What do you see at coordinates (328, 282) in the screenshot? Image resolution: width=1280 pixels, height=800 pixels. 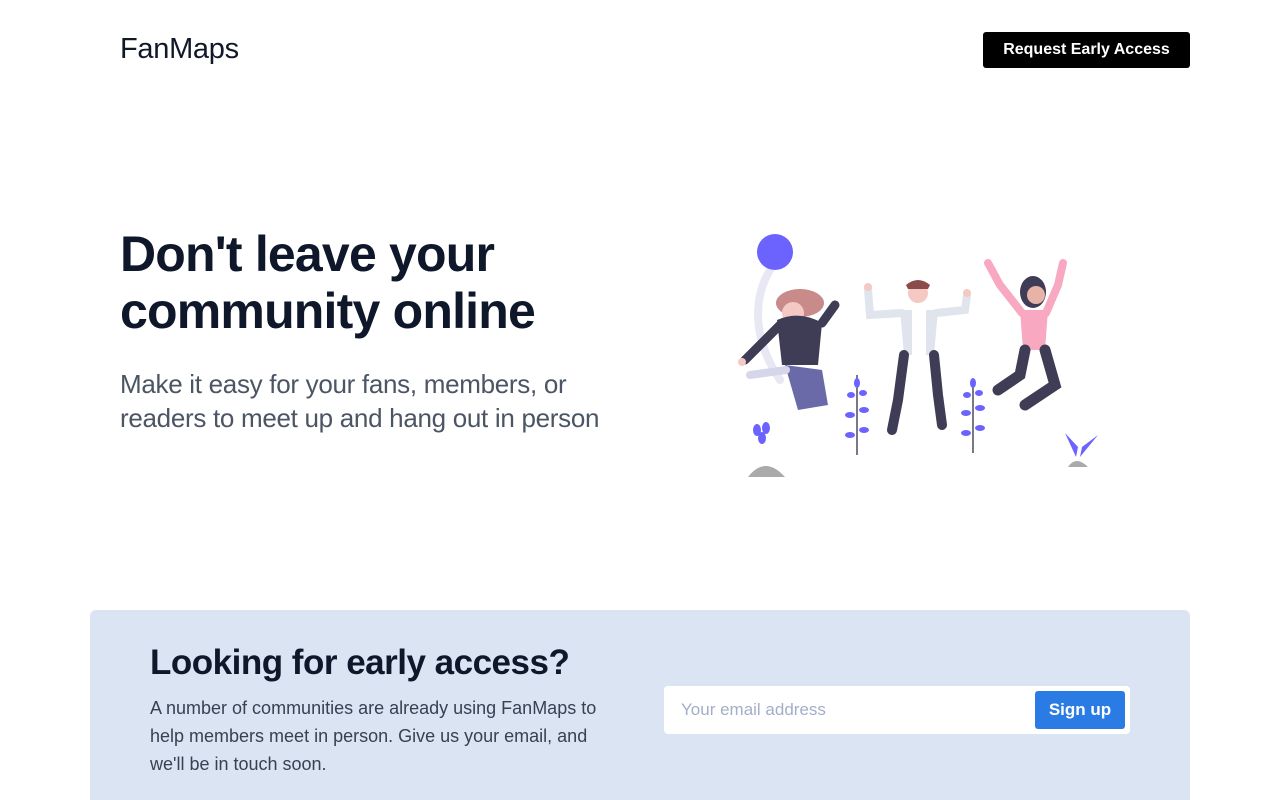 I see `hero-title: Don't leave your community online` at bounding box center [328, 282].